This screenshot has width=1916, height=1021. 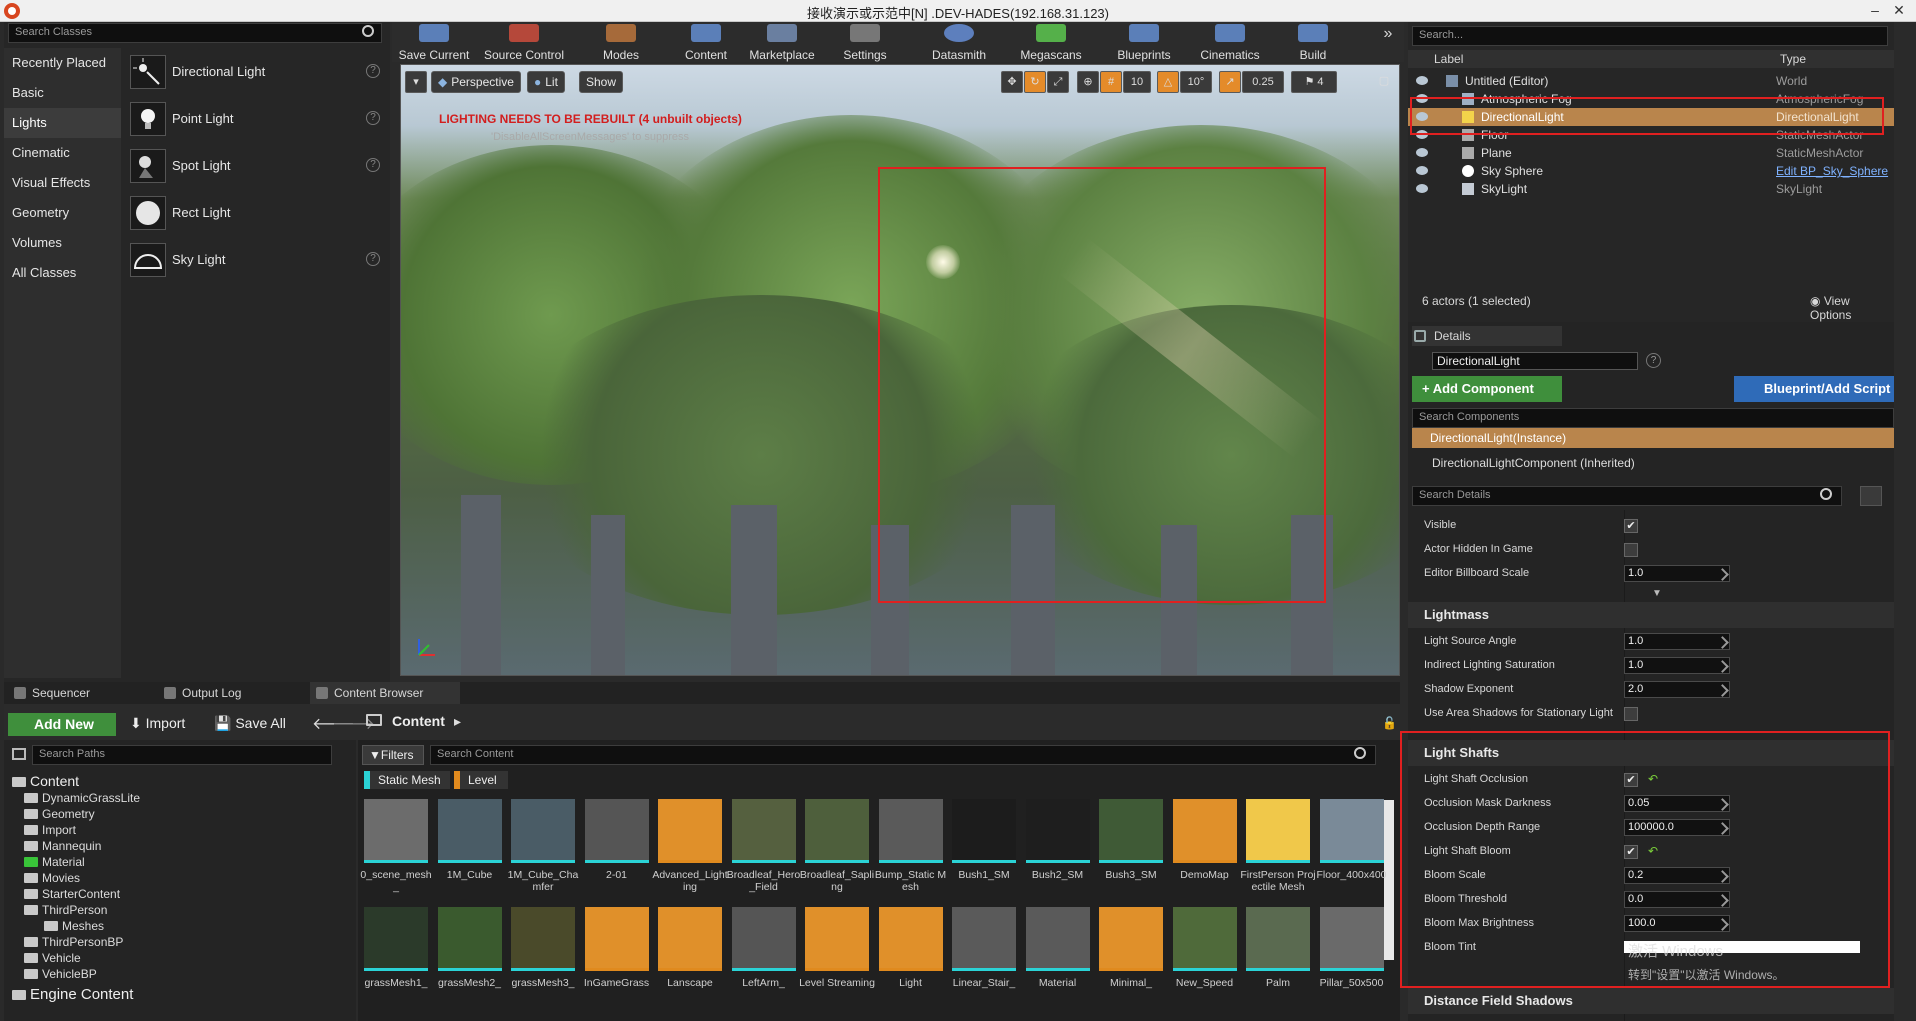 I want to click on bloom-max-brightness-input: 100.0, so click(x=1677, y=923).